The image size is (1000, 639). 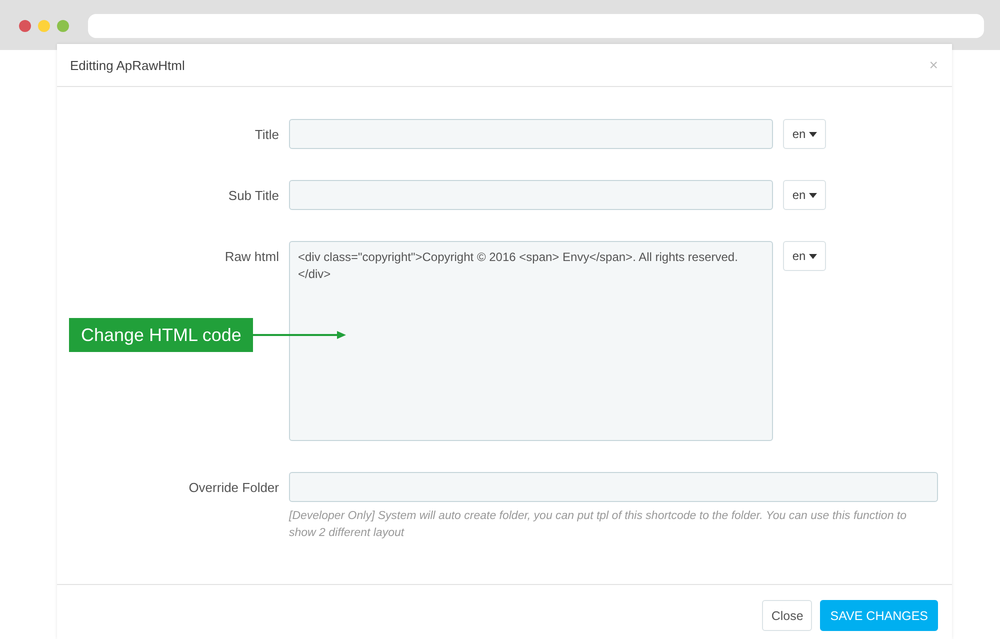 What do you see at coordinates (253, 195) in the screenshot?
I see `field-label: Sub Title` at bounding box center [253, 195].